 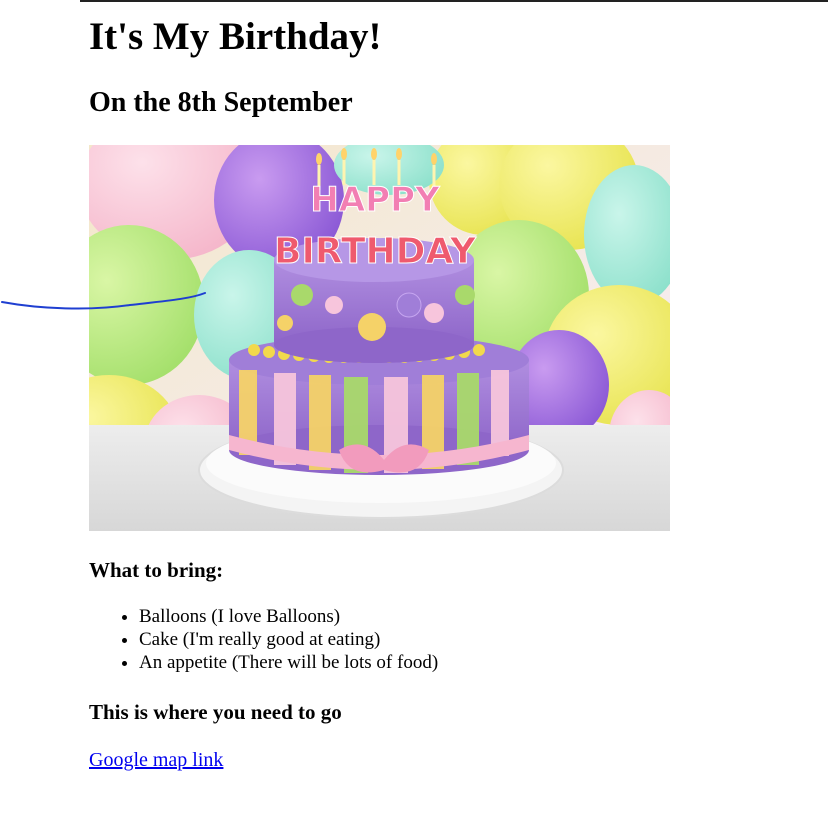 What do you see at coordinates (235, 36) in the screenshot?
I see `page-title: It's My Birthday!` at bounding box center [235, 36].